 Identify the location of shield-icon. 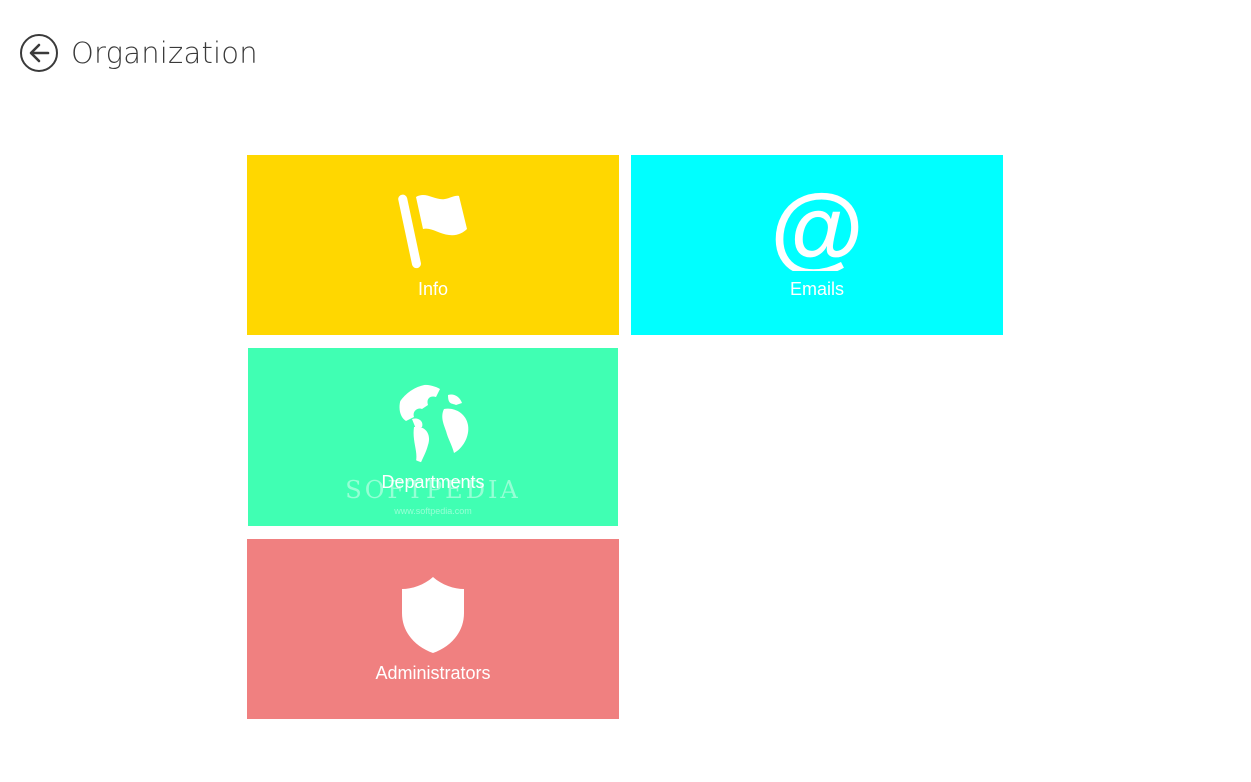
(433, 615).